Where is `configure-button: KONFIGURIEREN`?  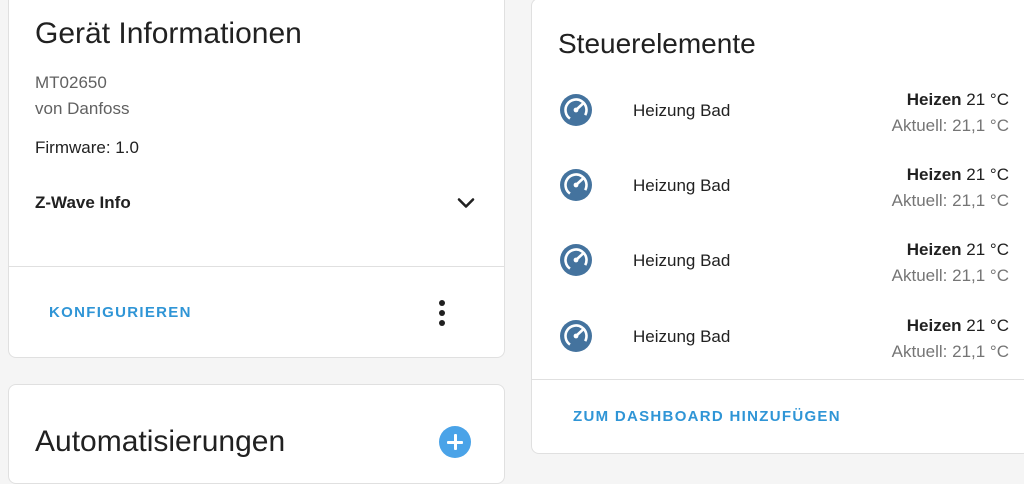
configure-button: KONFIGURIEREN is located at coordinates (120, 312).